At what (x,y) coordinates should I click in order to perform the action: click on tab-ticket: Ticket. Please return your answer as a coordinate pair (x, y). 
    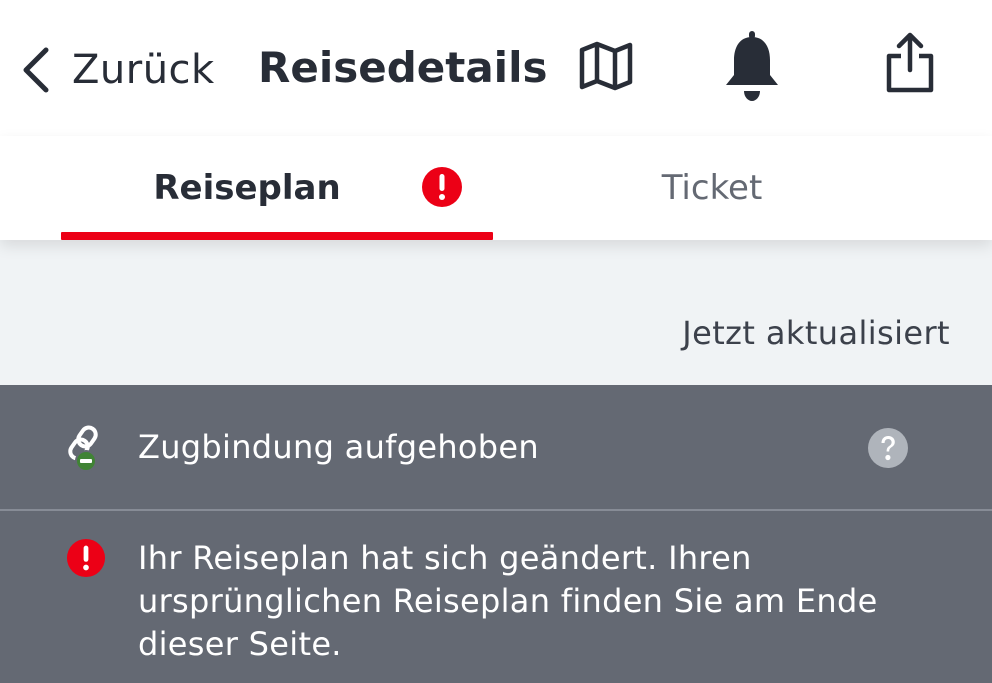
    Looking at the image, I should click on (712, 188).